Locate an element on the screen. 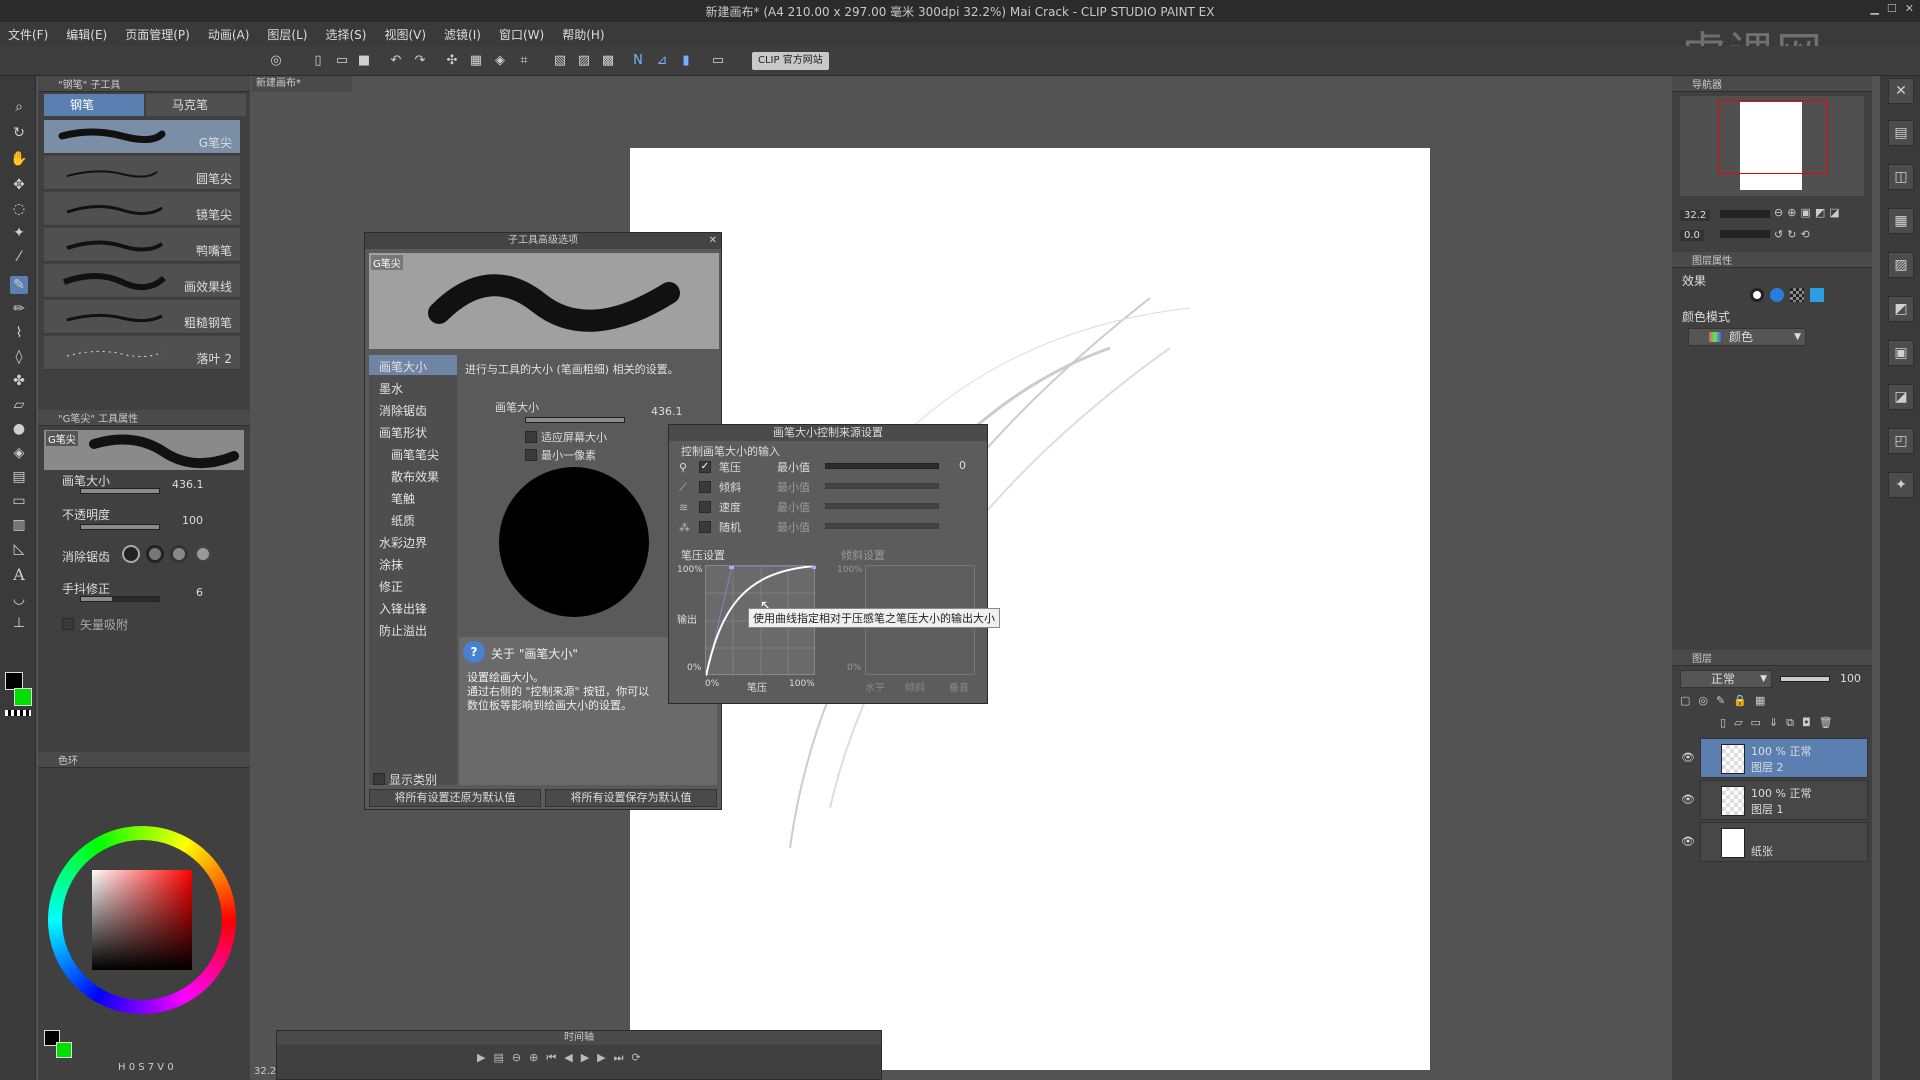 The width and height of the screenshot is (1920, 1080). tilt-checkbox is located at coordinates (705, 487).